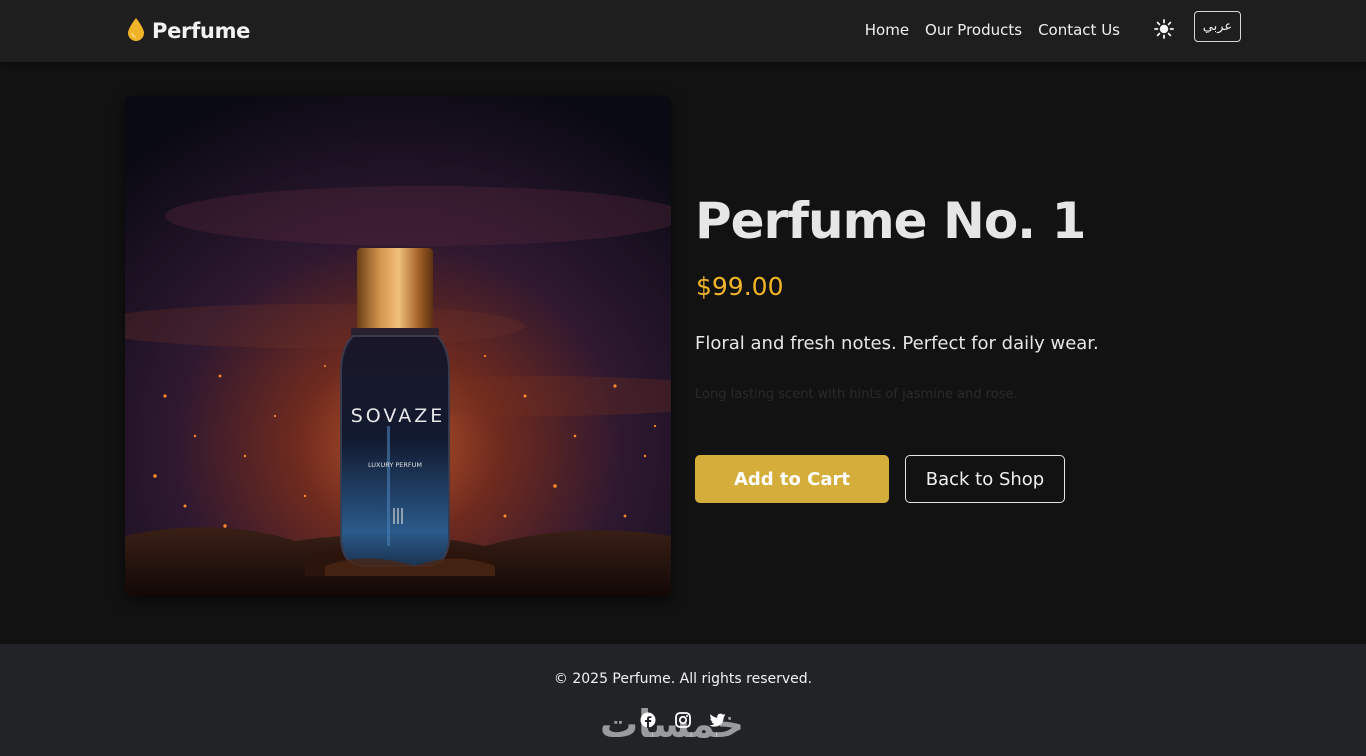 The height and width of the screenshot is (756, 1366). I want to click on theme-toggle-button, so click(1164, 31).